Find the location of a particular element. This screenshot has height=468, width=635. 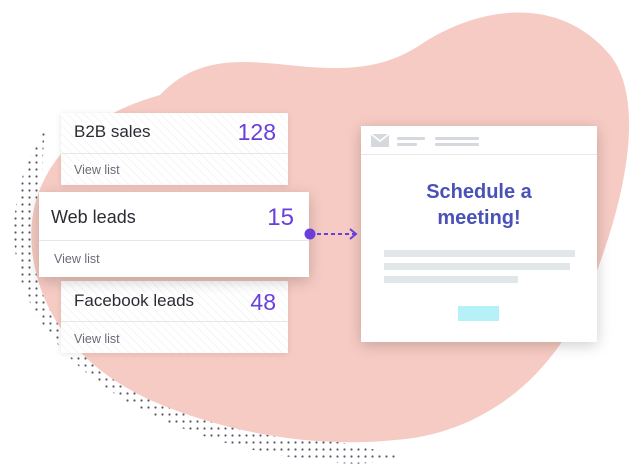

list-name: Web leads is located at coordinates (93, 217).